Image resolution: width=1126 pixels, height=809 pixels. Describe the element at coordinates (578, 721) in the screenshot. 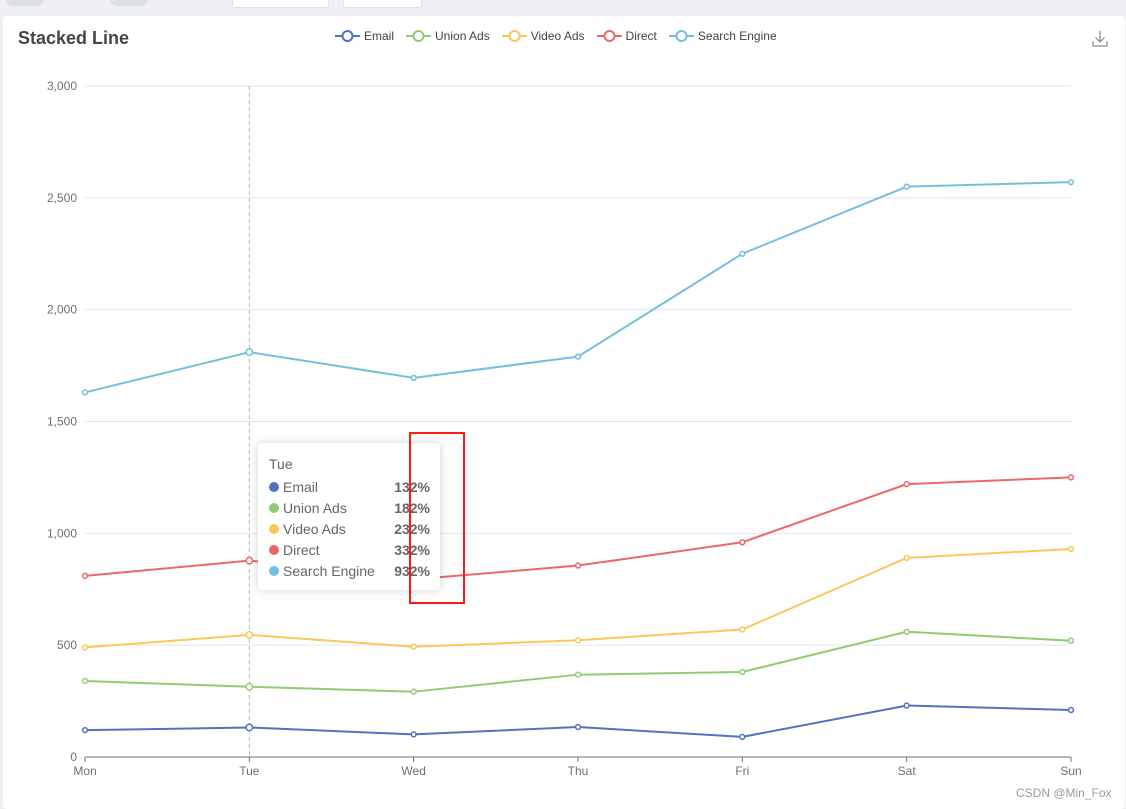

I see `series-line-email` at that location.